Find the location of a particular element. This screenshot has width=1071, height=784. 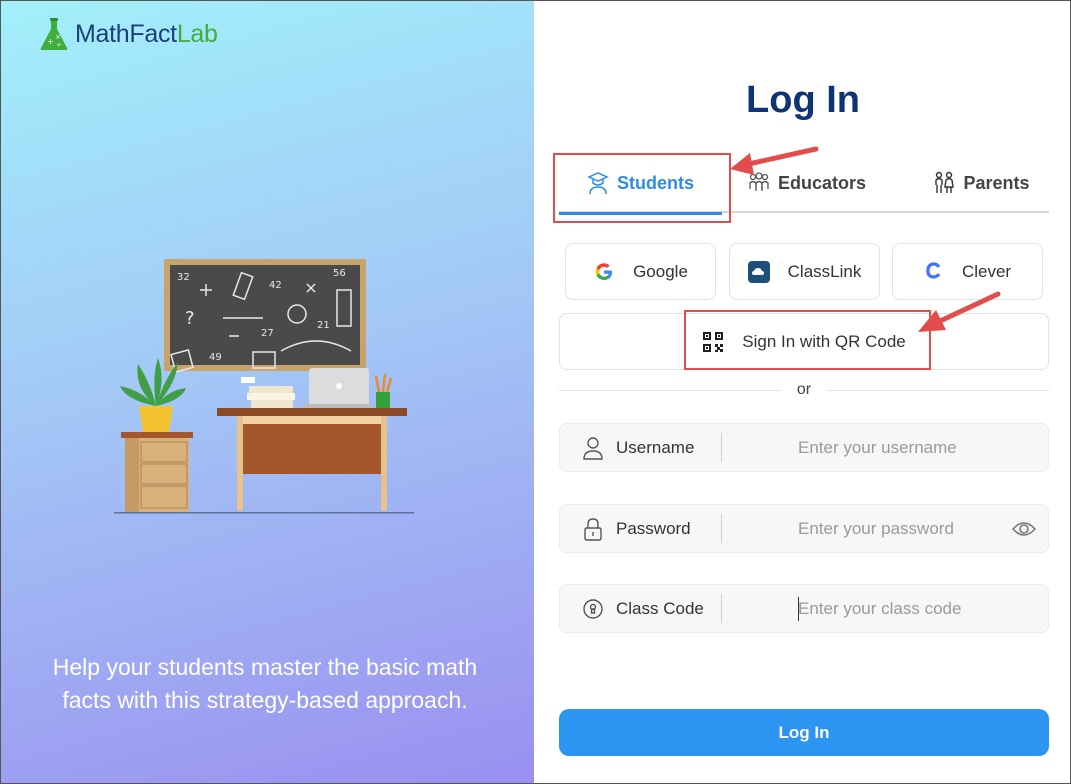

username-field: Username is located at coordinates (804, 447).